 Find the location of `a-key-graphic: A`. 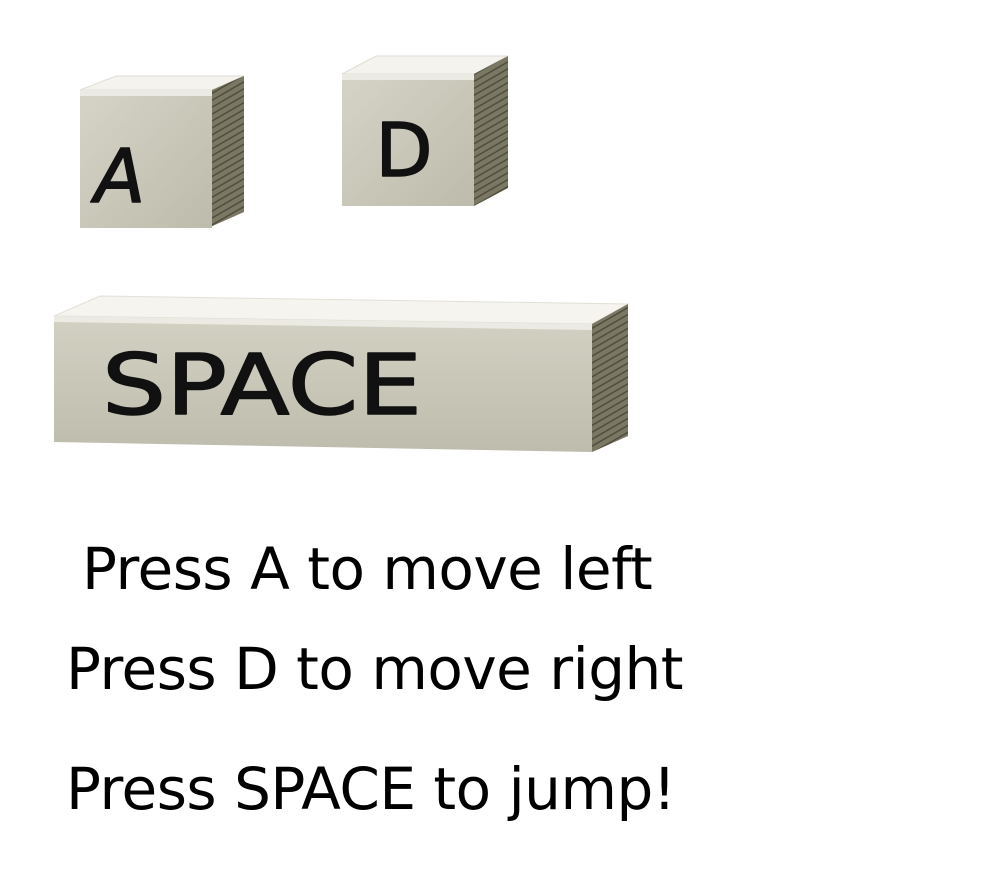

a-key-graphic: A is located at coordinates (162, 151).